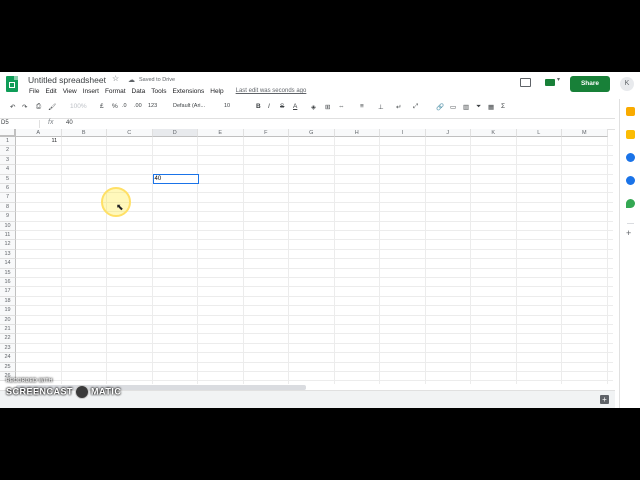  What do you see at coordinates (175, 178) in the screenshot?
I see `active-cell-d5-editor: 40` at bounding box center [175, 178].